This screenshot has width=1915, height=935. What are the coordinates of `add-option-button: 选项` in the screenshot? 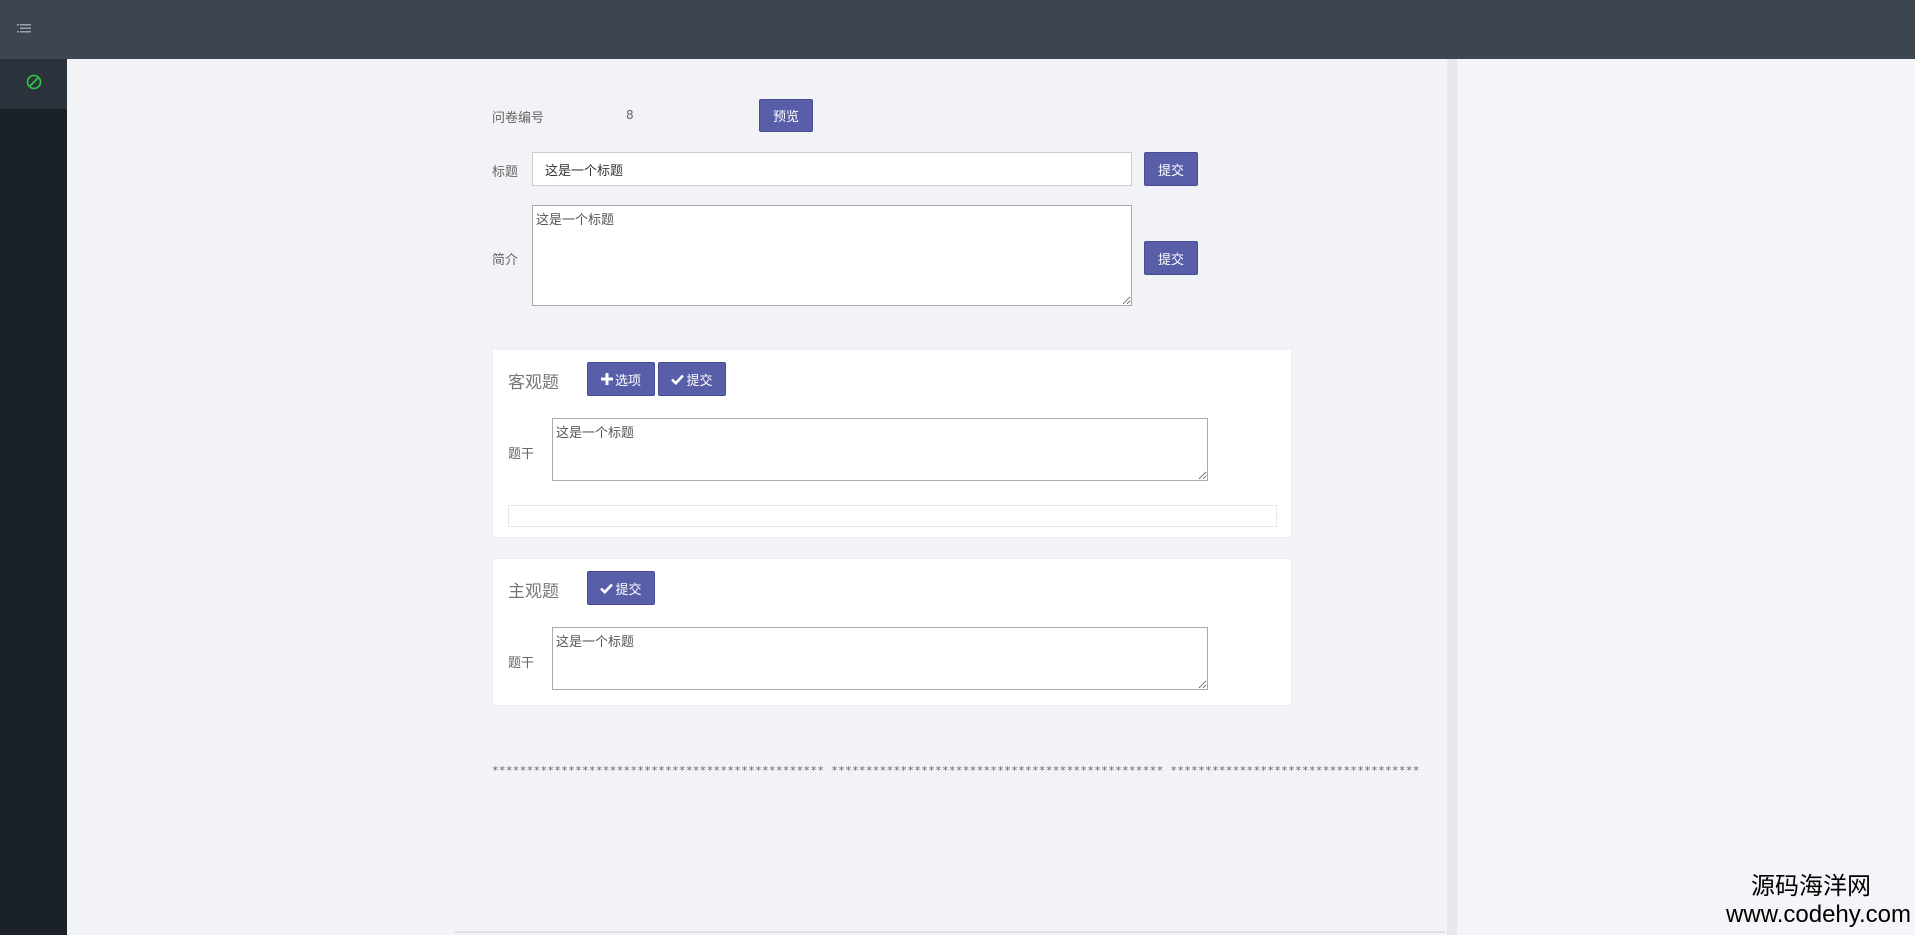 It's located at (621, 379).